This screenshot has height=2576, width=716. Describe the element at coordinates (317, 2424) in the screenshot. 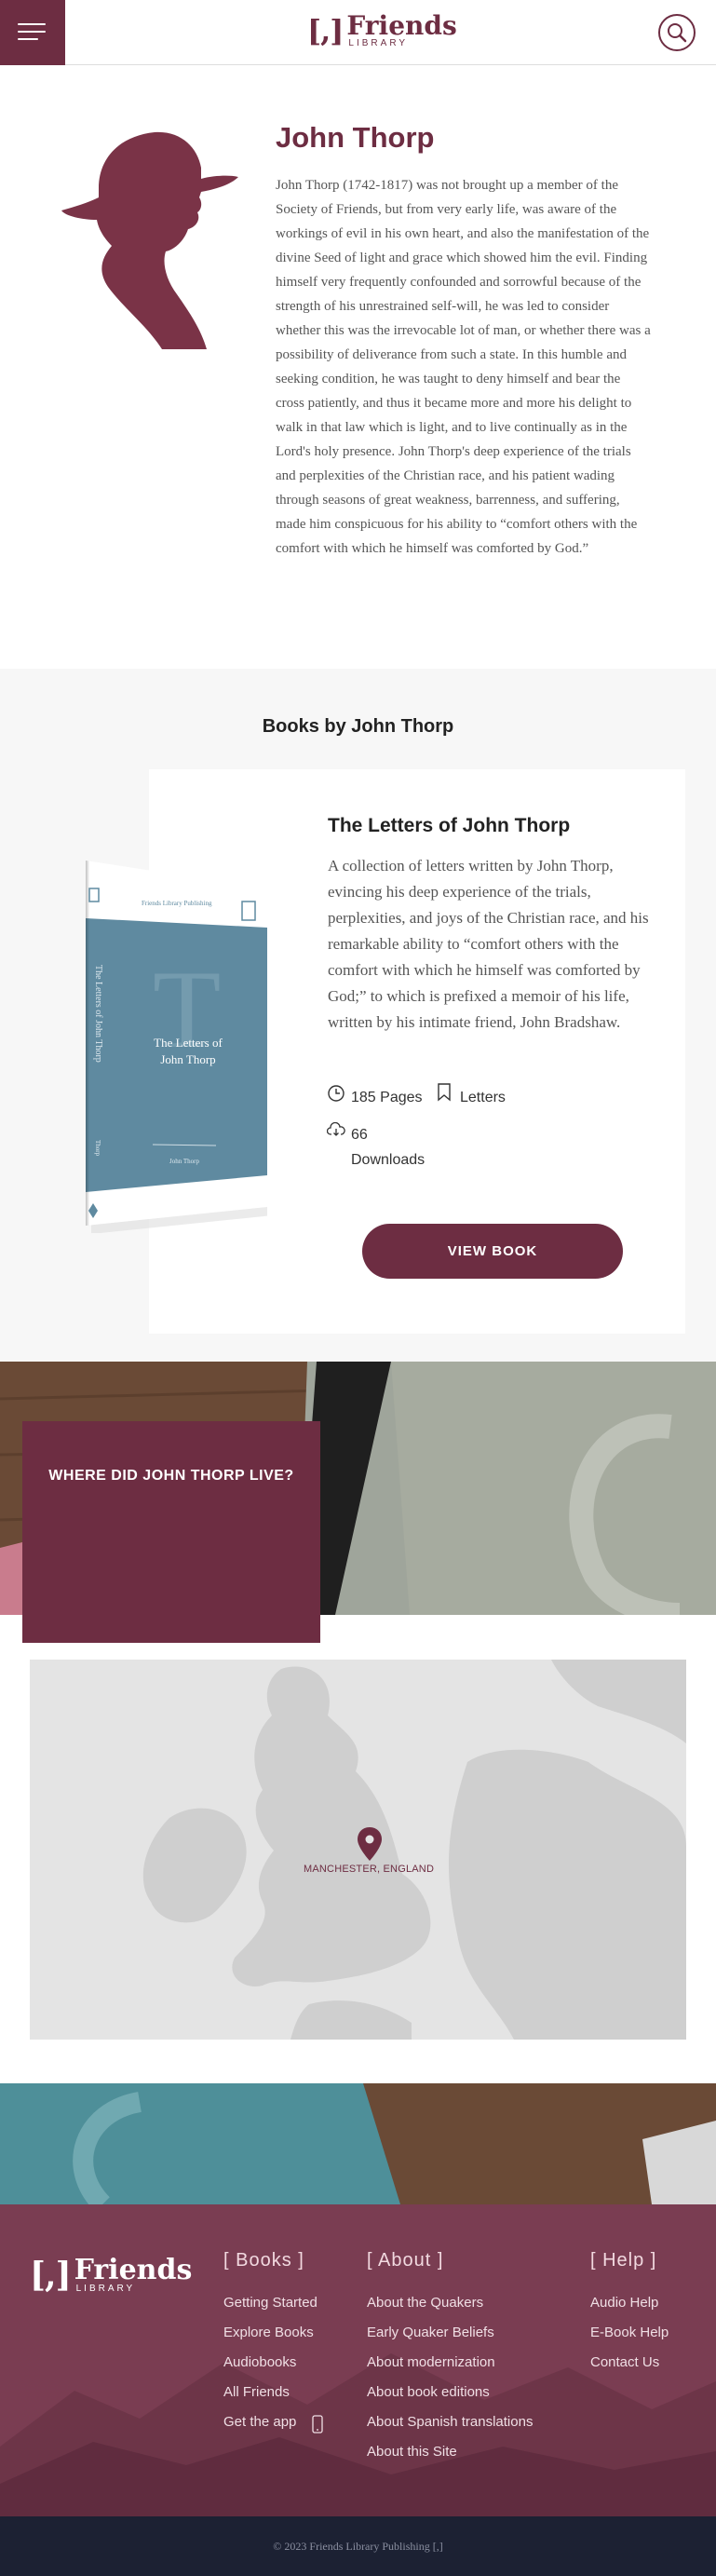

I see `phone-icon` at that location.